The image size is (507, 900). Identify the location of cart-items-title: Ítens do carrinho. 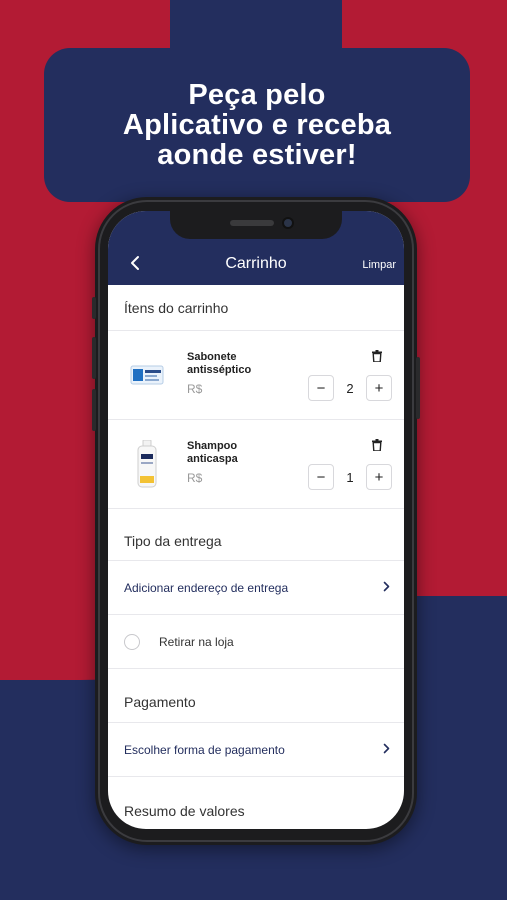
(256, 308).